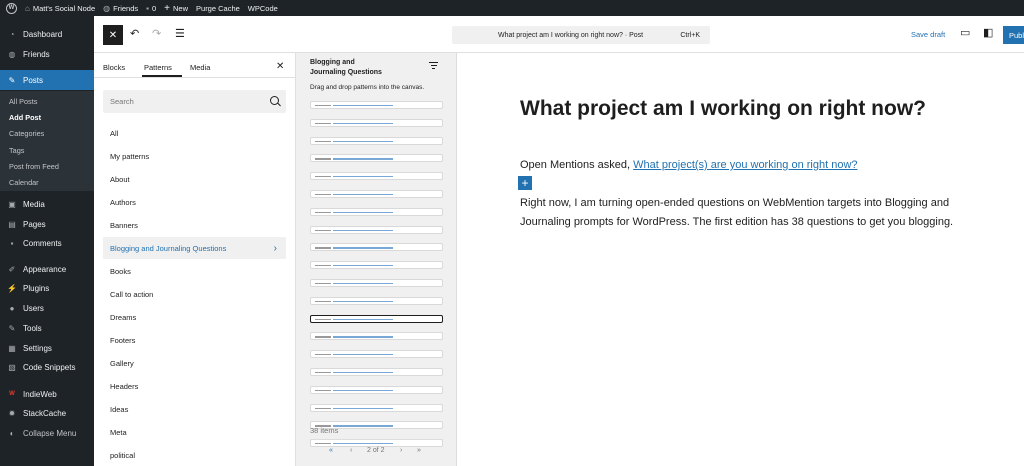 This screenshot has height=466, width=1024. I want to click on submenu-post-from-feed: Post from Feed, so click(34, 166).